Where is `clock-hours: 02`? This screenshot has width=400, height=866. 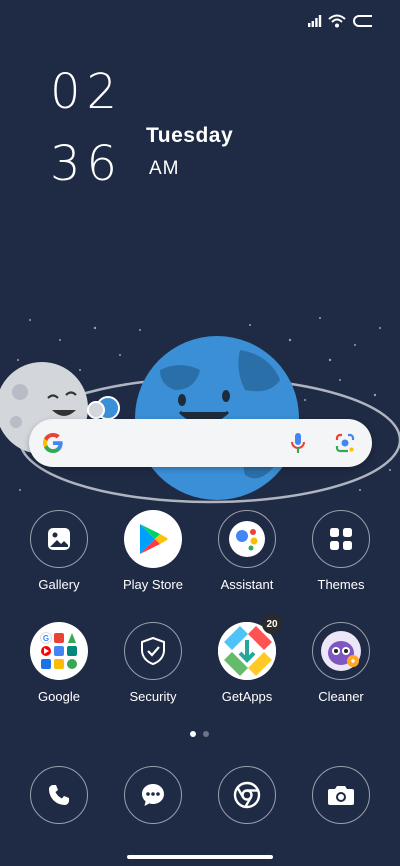
clock-hours: 02 is located at coordinates (86, 92).